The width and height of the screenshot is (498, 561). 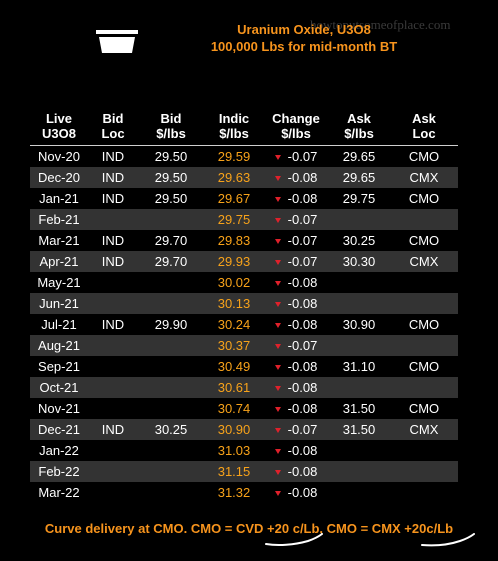 What do you see at coordinates (359, 366) in the screenshot?
I see `cell-ask: 31.10` at bounding box center [359, 366].